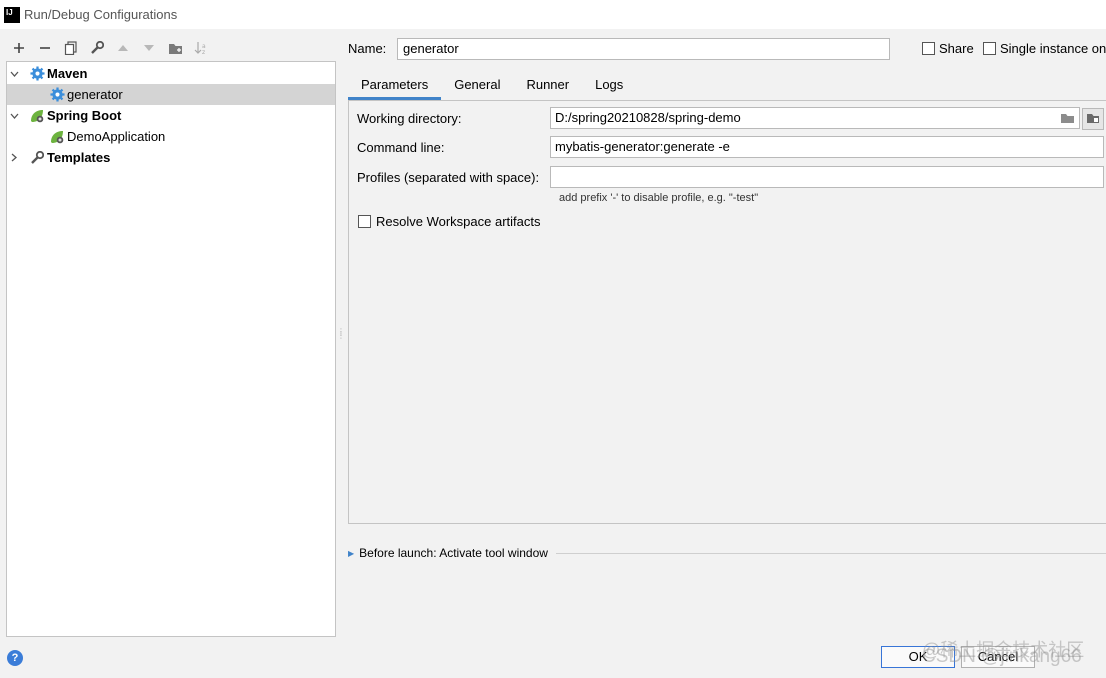 The height and width of the screenshot is (678, 1106). What do you see at coordinates (203, 52) in the screenshot?
I see `svg-text: z` at bounding box center [203, 52].